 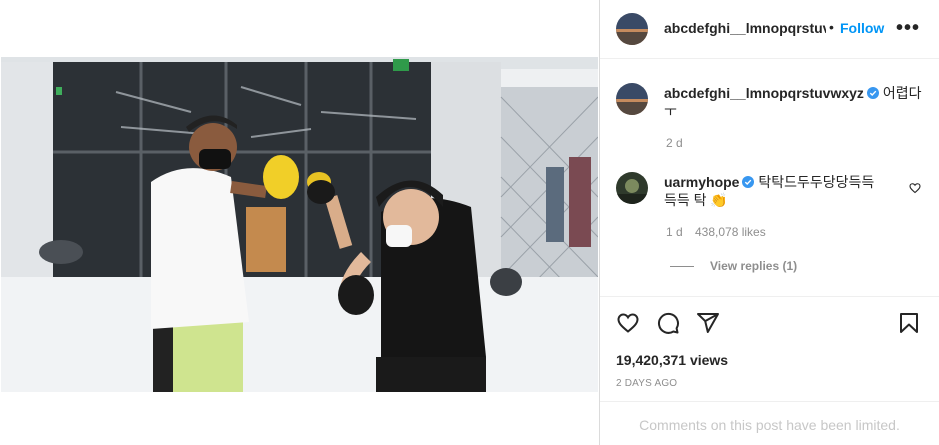 What do you see at coordinates (795, 102) in the screenshot?
I see `caption-text: abcdefghi__lmnopqrstuvwxyz 어렵다 ㅜ` at bounding box center [795, 102].